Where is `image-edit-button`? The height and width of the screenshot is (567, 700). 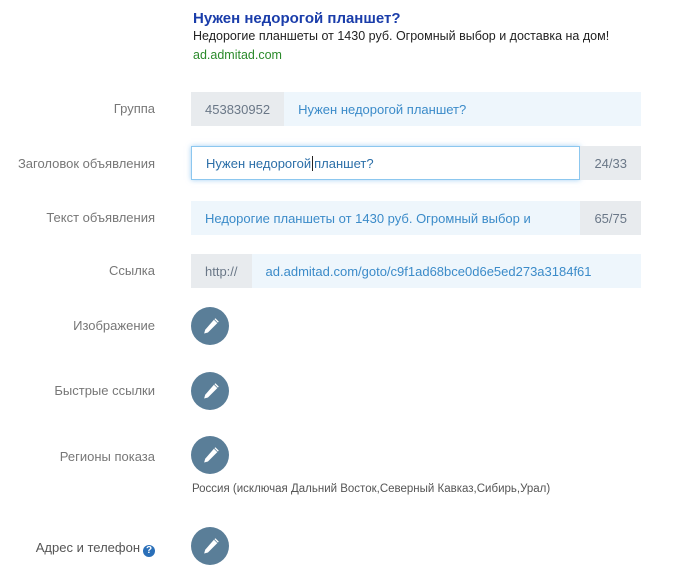 image-edit-button is located at coordinates (210, 326).